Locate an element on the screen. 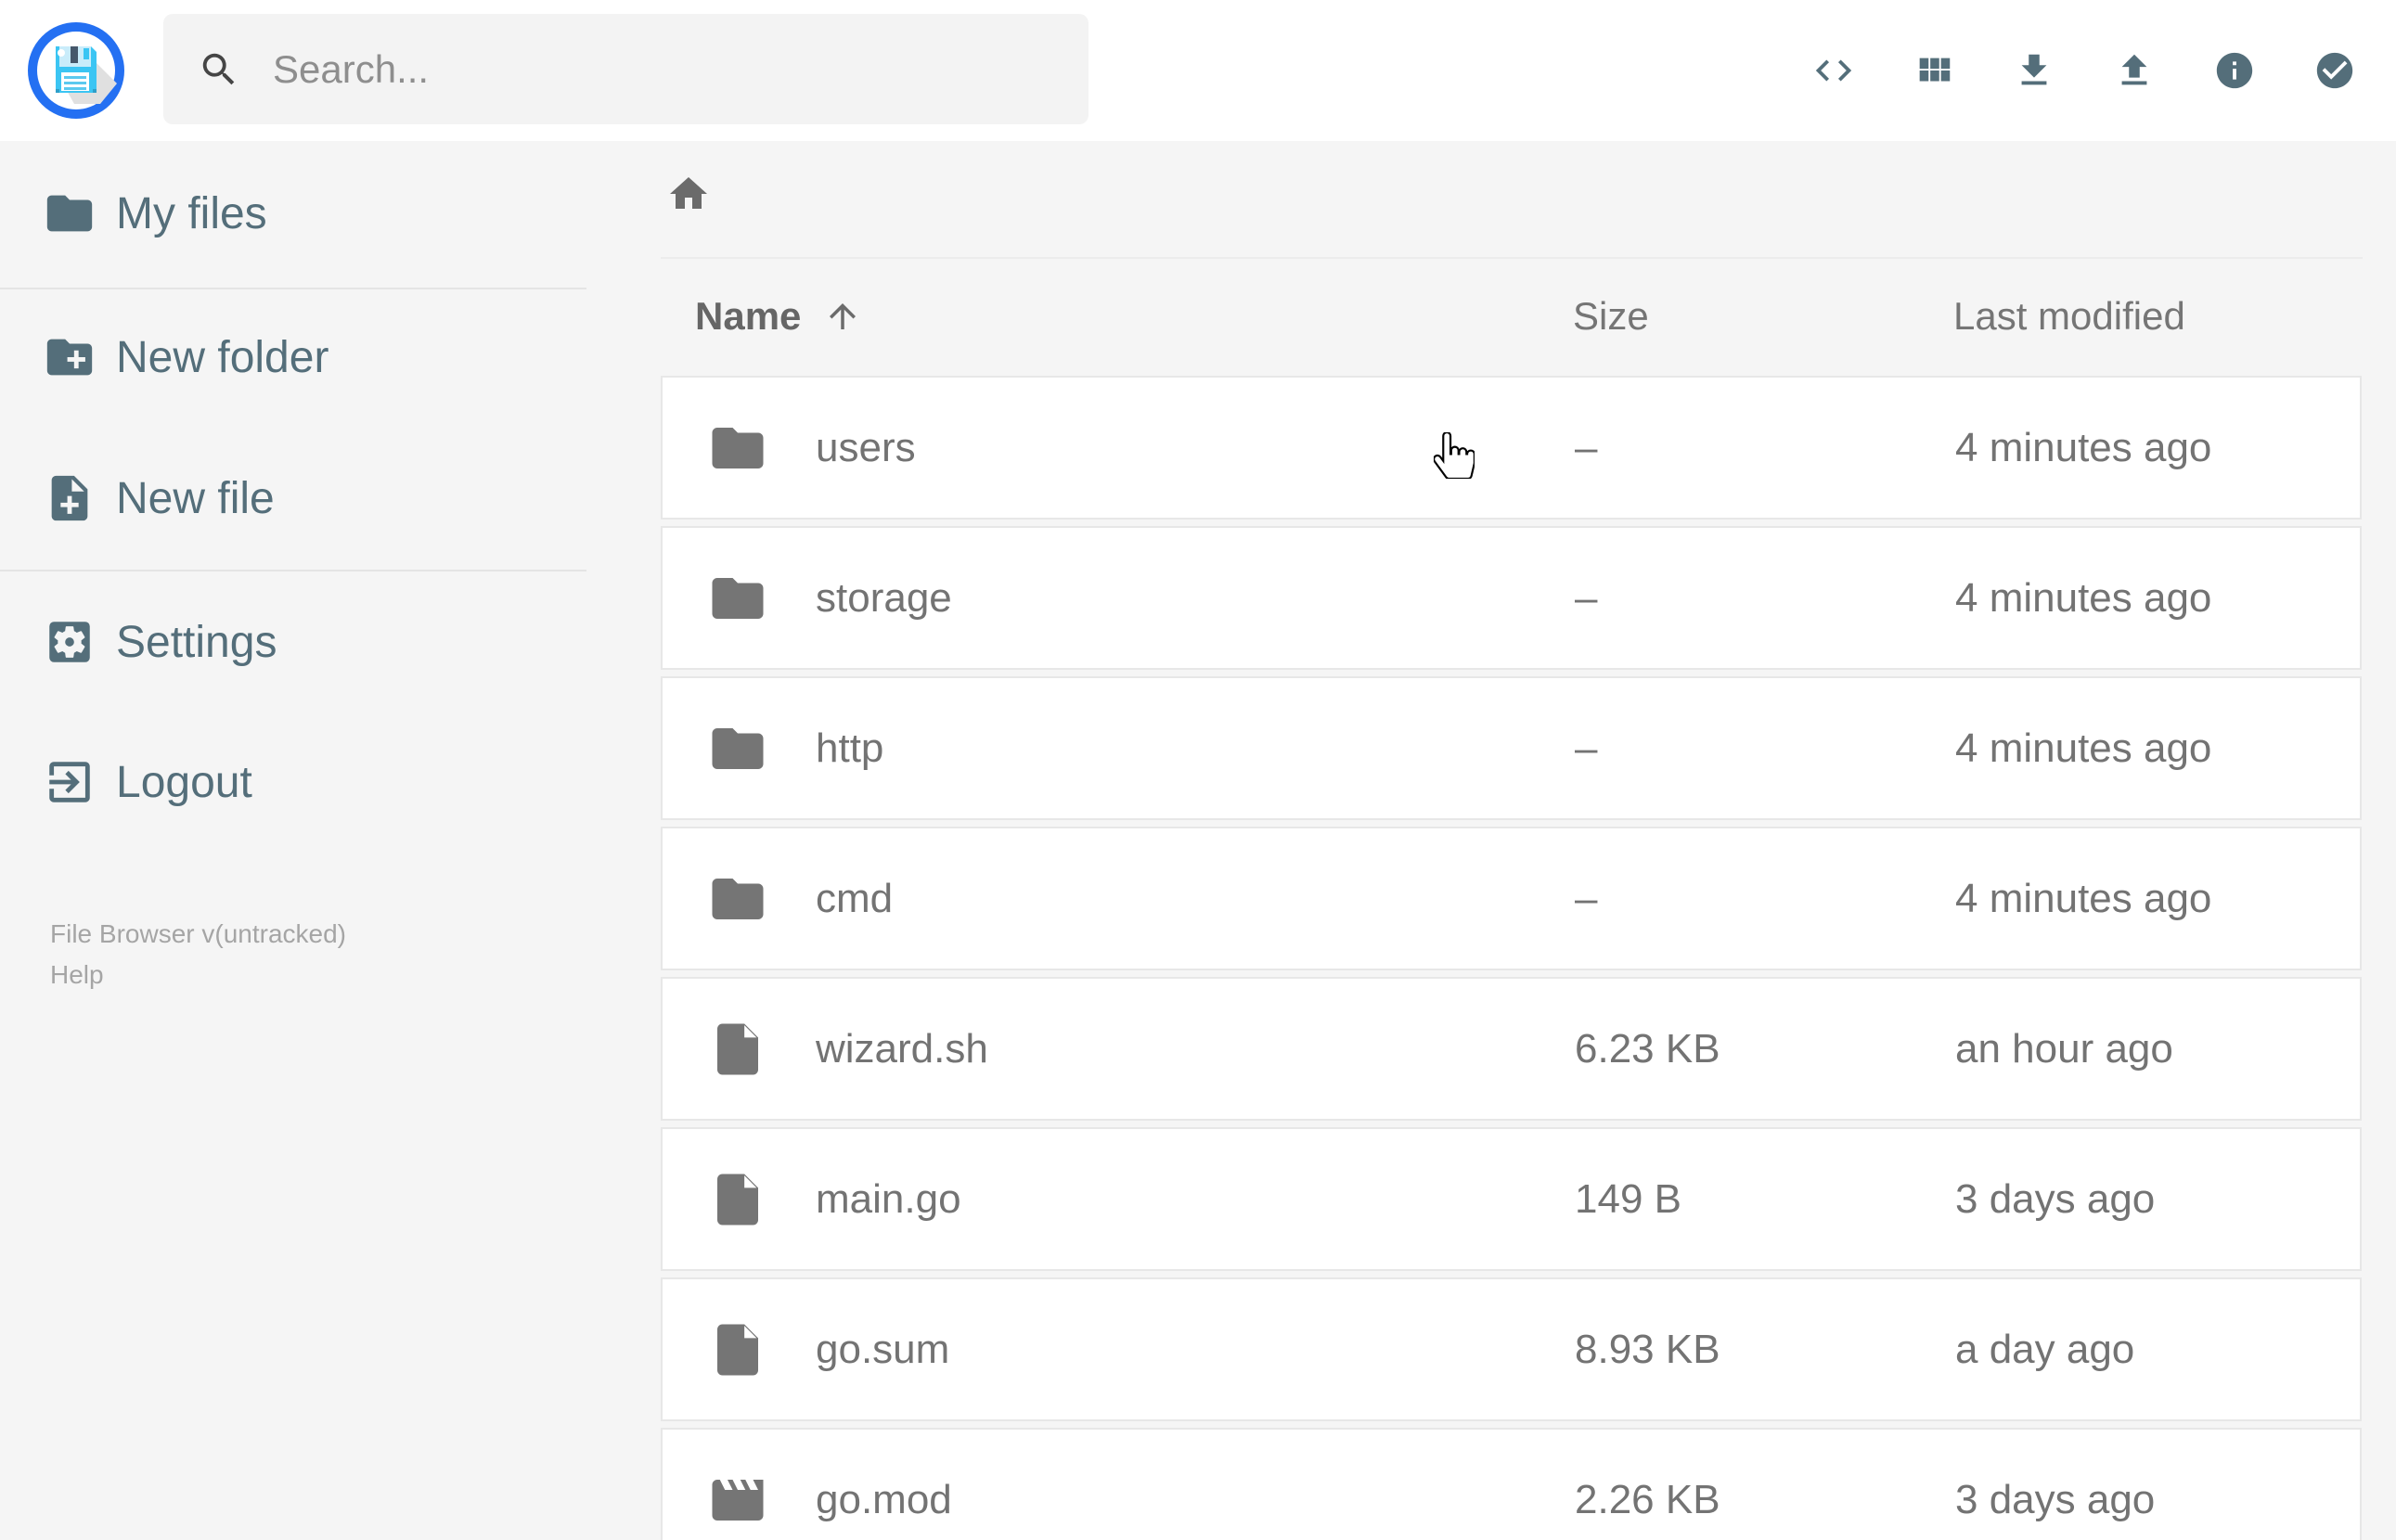  new-folder-icon is located at coordinates (70, 357).